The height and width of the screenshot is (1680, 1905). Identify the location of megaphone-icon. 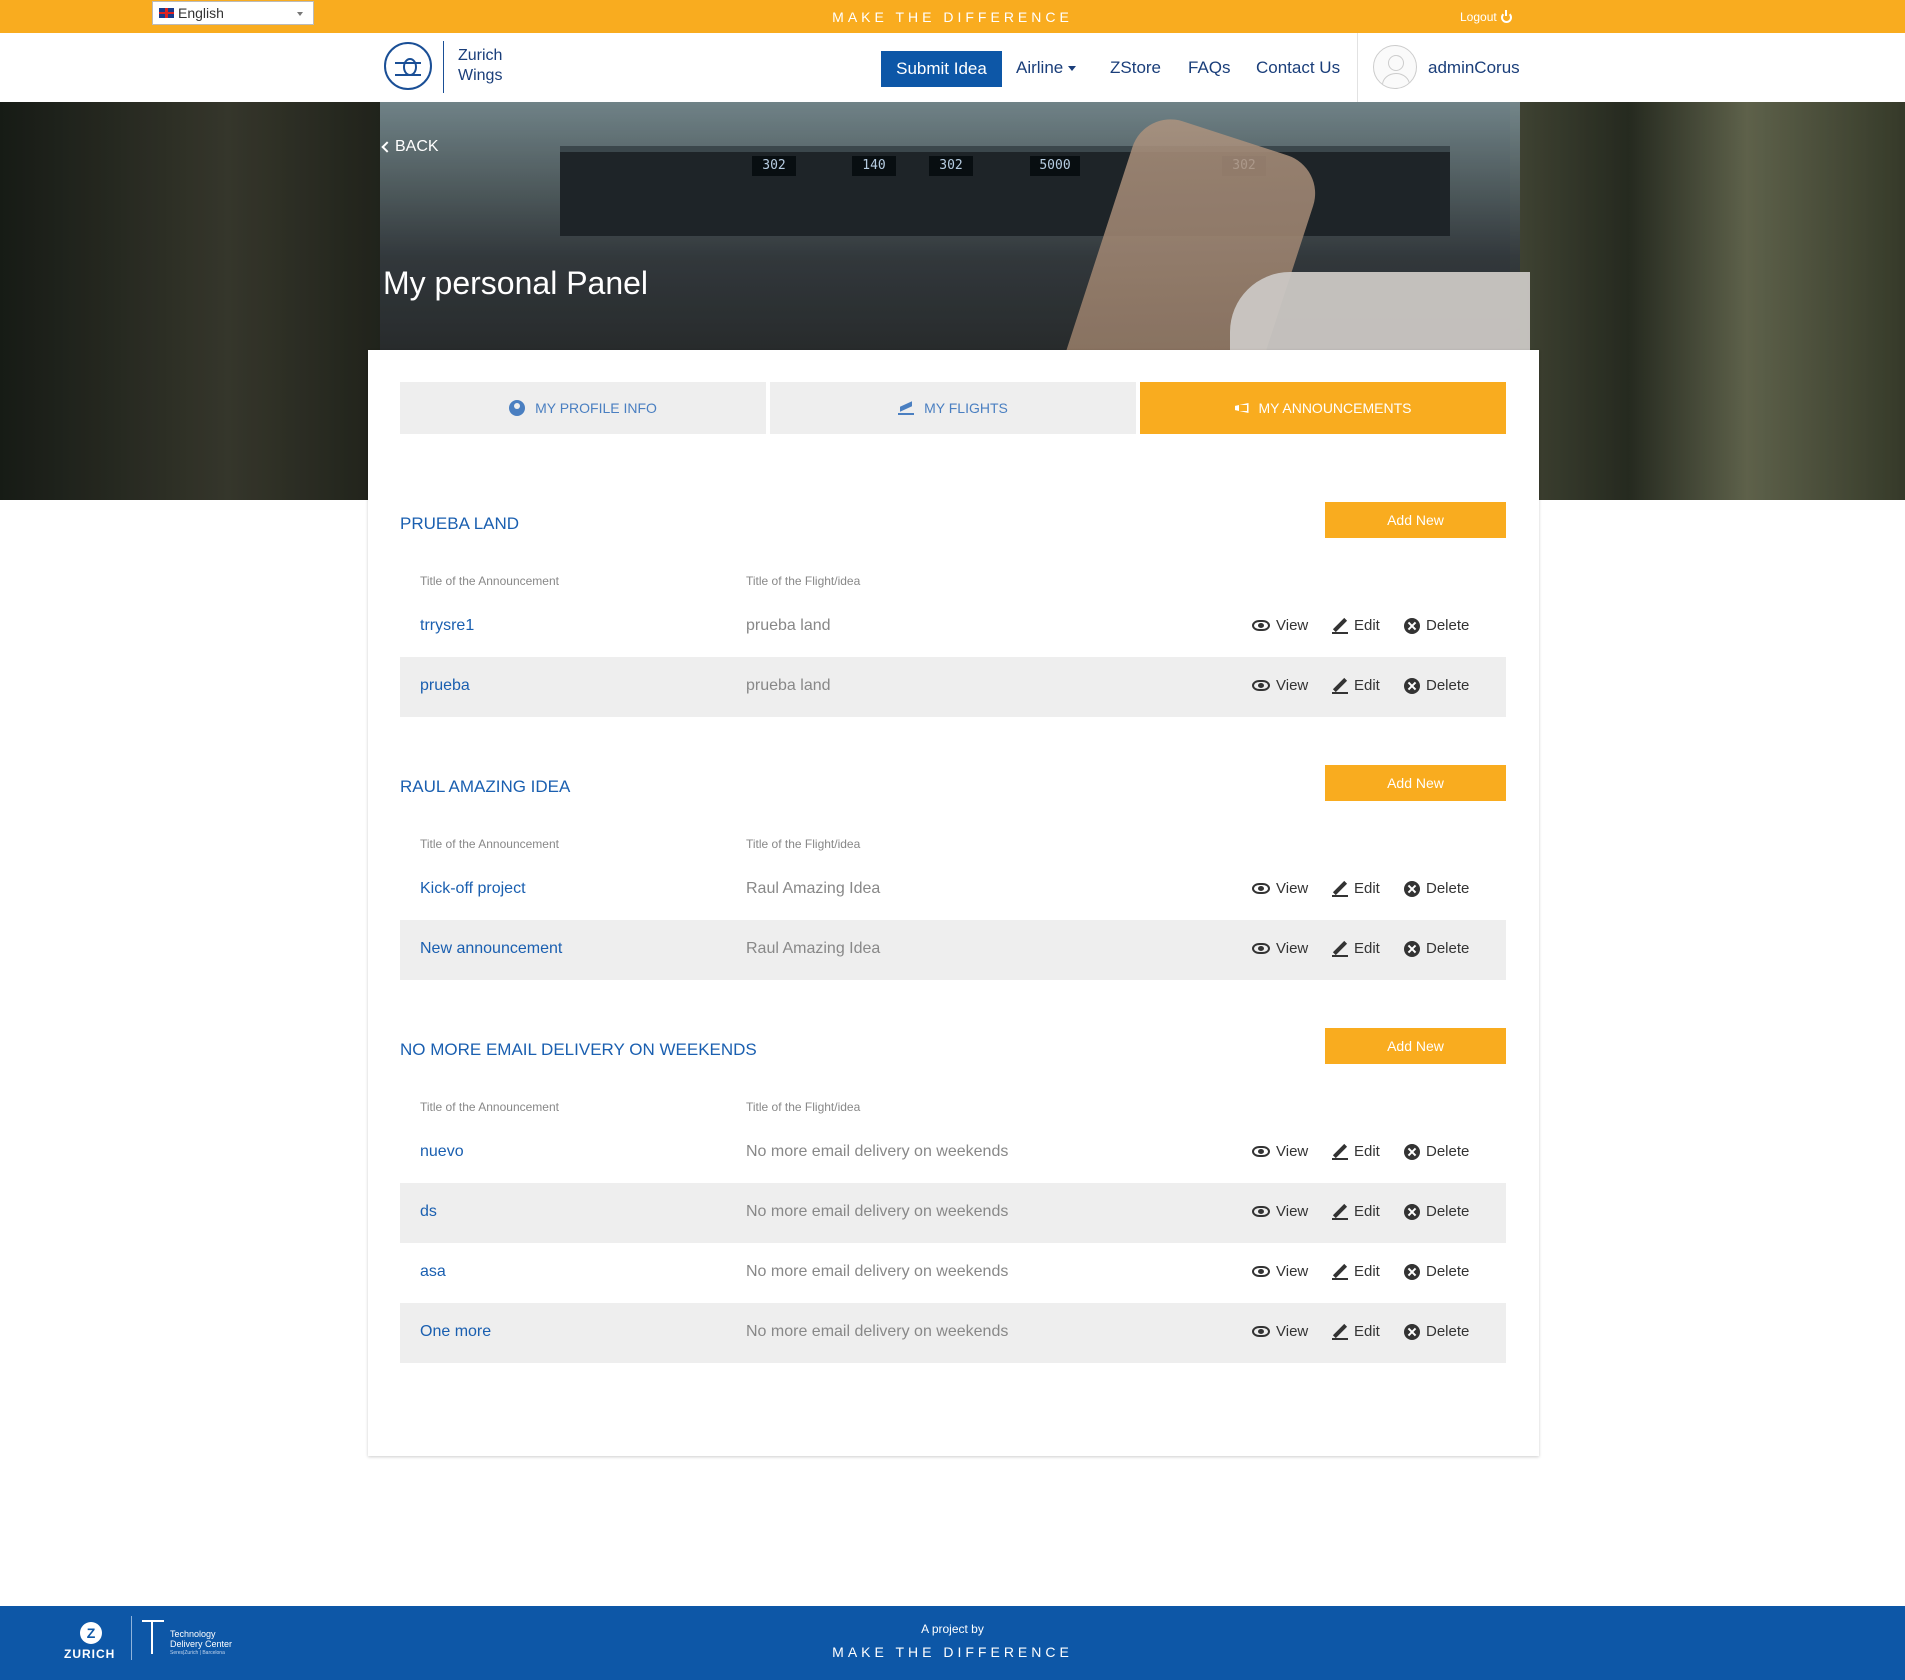
(1241, 408).